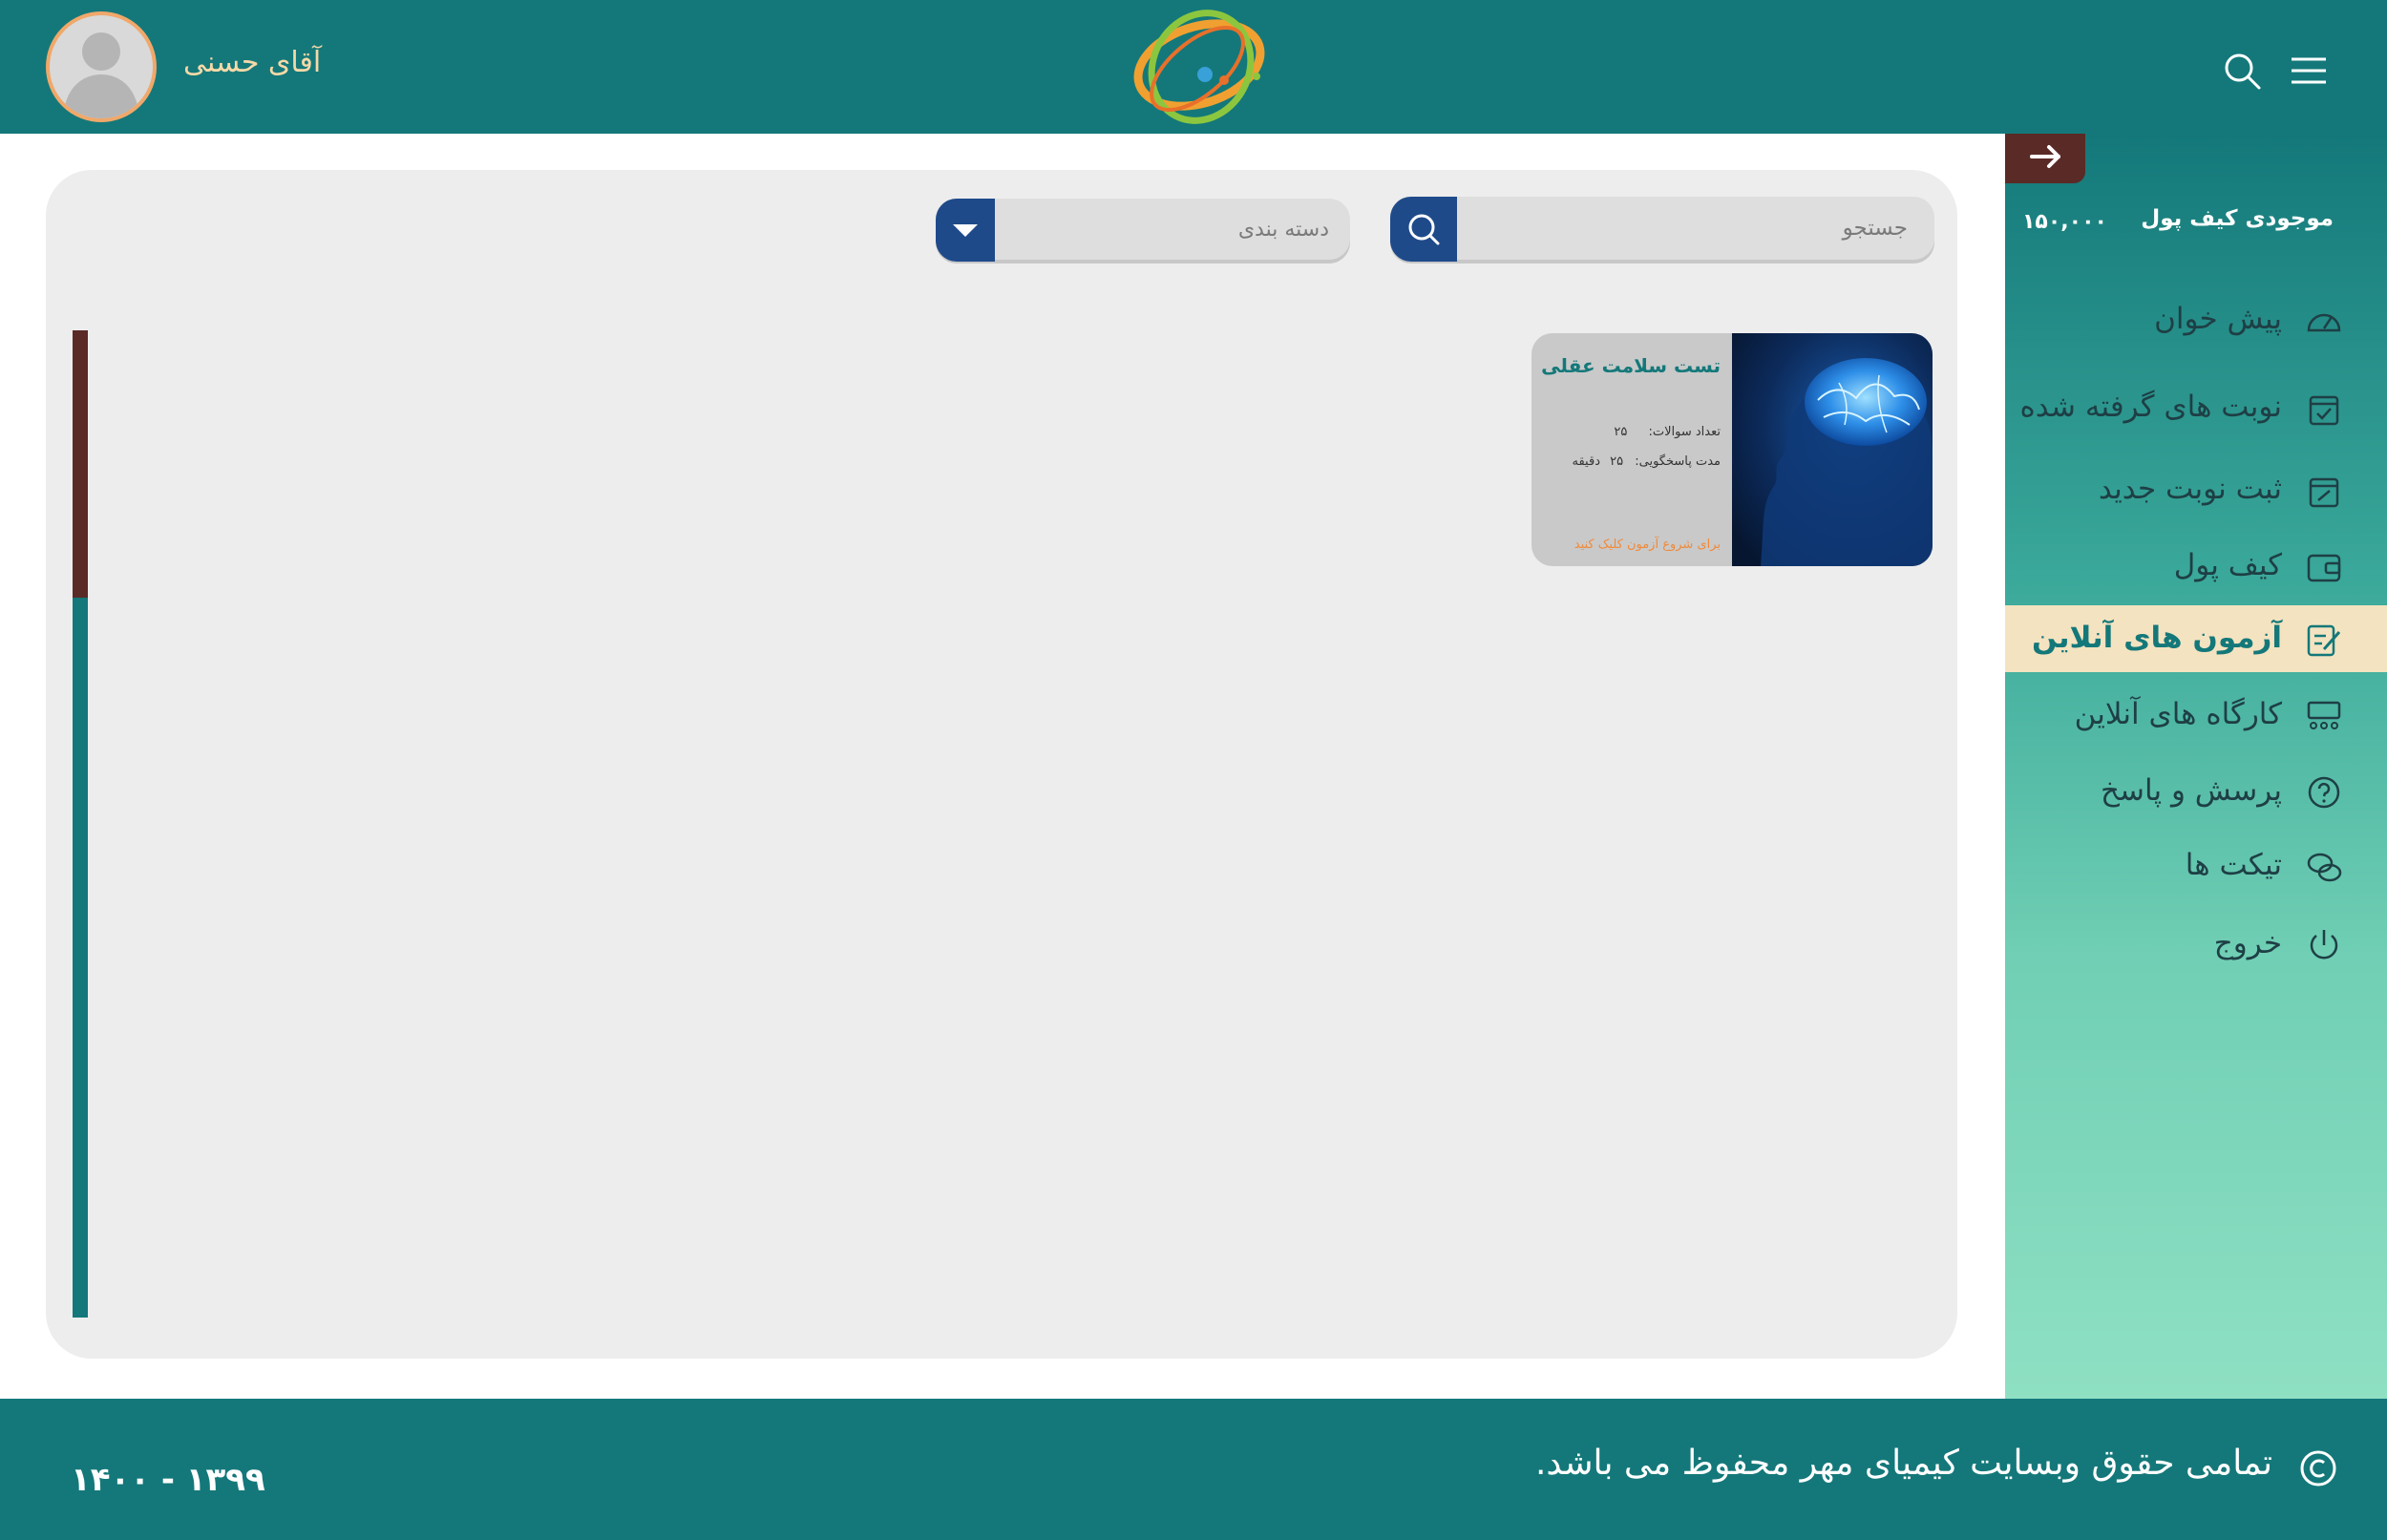 This screenshot has width=2387, height=1540. What do you see at coordinates (2324, 640) in the screenshot?
I see `exam-icon` at bounding box center [2324, 640].